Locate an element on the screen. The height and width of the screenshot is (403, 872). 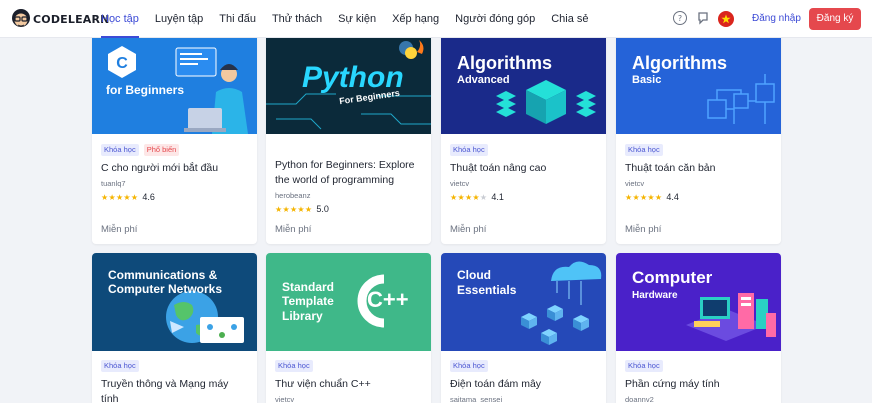
course-title: Thuật toán căn bản is located at coordinates (698, 168).